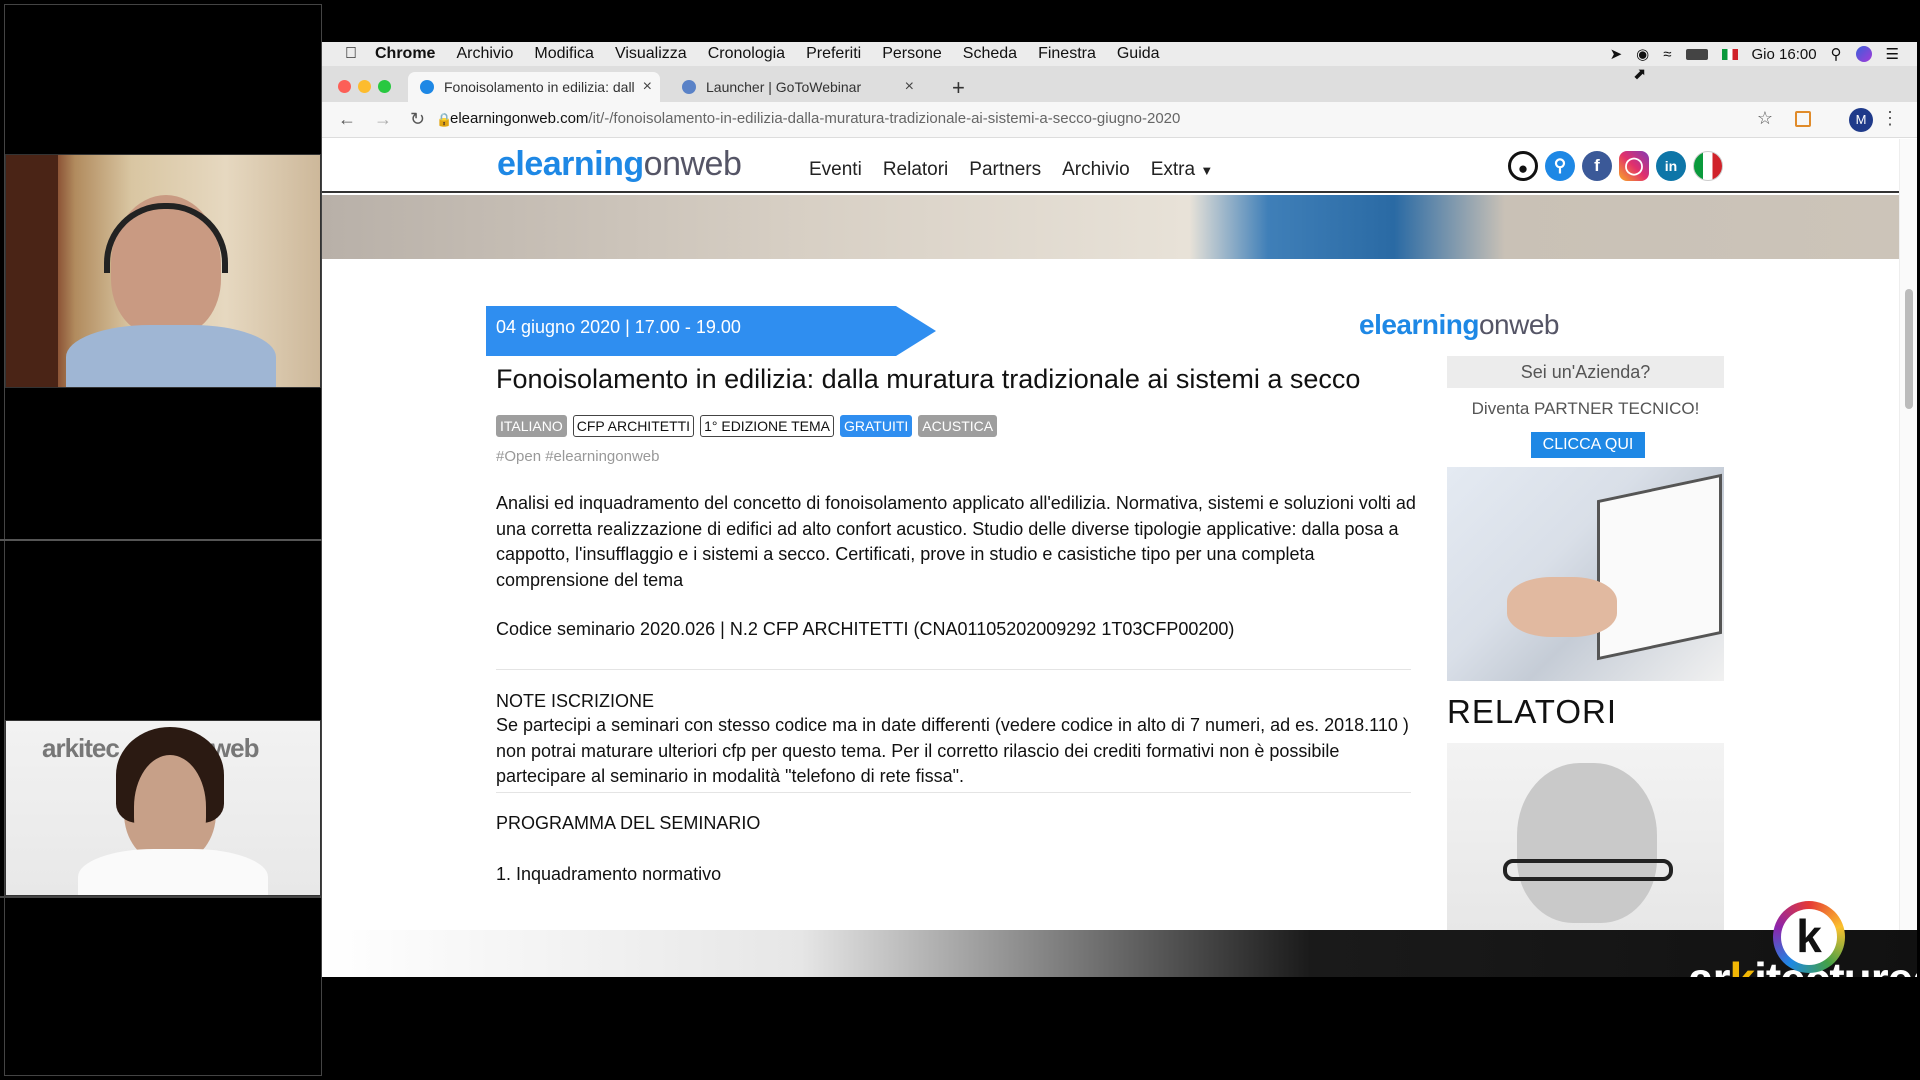 This screenshot has height=1080, width=1920. Describe the element at coordinates (633, 426) in the screenshot. I see `tag-cfp-architetti: CFP ARCHITETTI` at that location.